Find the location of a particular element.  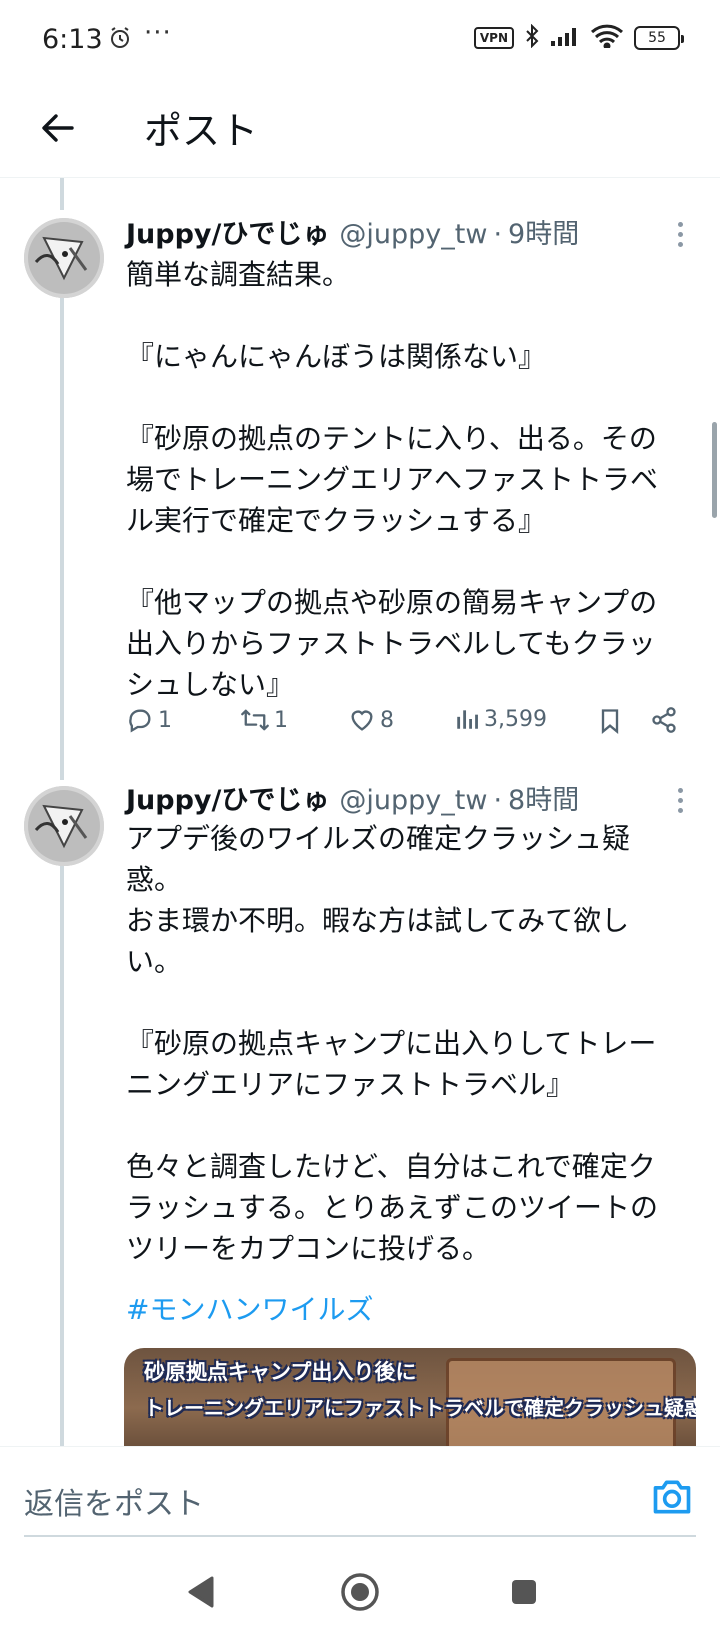

tweet-header: Juppy/ひでじゅ @juppy_tw · 9時間 is located at coordinates (352, 231).